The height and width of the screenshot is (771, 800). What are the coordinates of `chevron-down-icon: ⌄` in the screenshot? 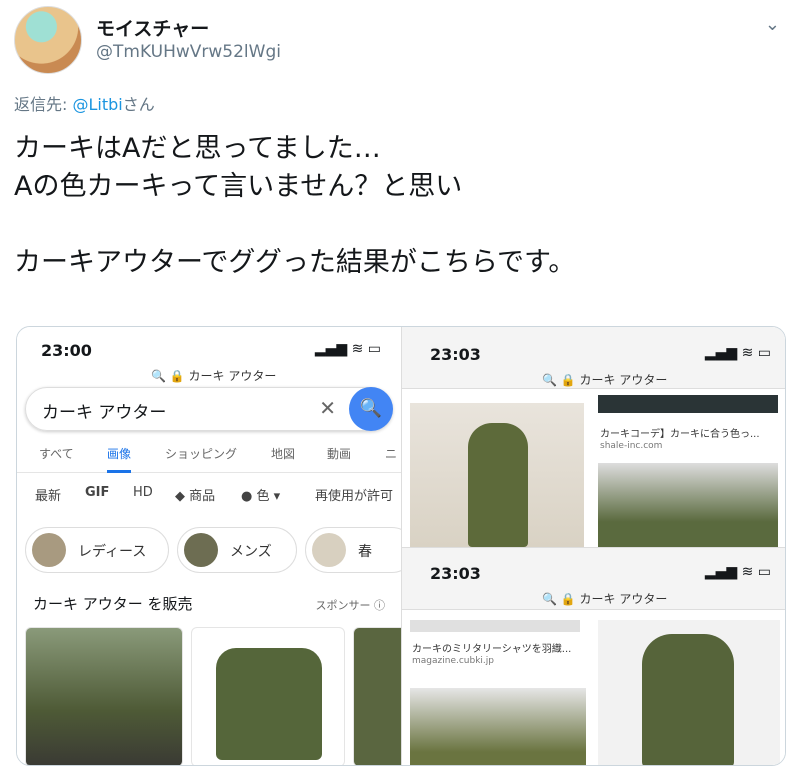 It's located at (772, 24).